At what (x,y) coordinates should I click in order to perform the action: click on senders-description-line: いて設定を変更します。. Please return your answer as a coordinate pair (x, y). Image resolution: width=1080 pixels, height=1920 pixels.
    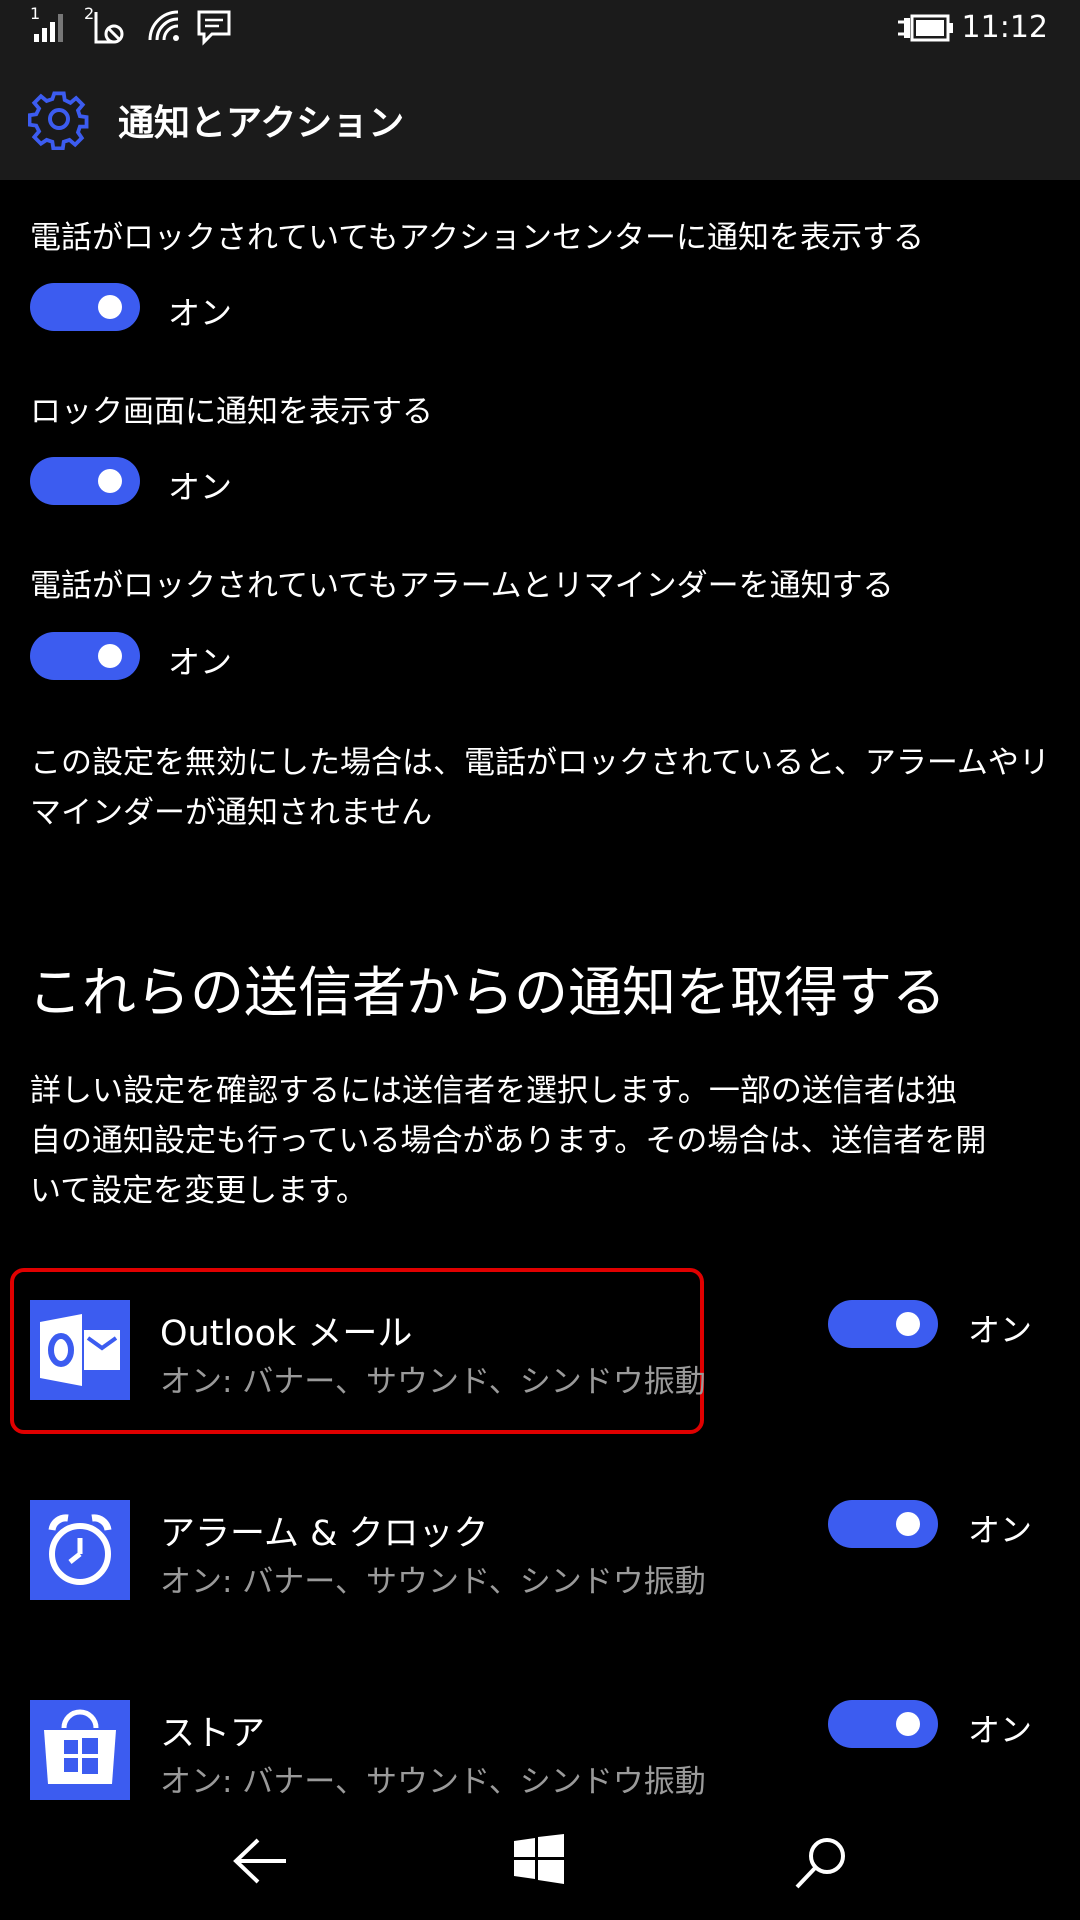
    Looking at the image, I should click on (198, 1191).